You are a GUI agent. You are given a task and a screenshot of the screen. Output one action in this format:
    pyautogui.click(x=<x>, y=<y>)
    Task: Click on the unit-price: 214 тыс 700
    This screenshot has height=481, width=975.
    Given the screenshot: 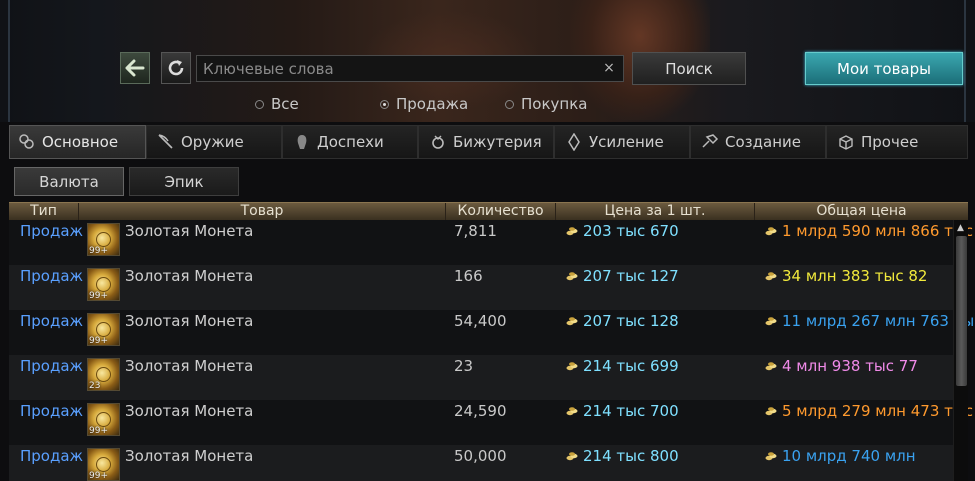 What is the action you would take?
    pyautogui.click(x=622, y=411)
    